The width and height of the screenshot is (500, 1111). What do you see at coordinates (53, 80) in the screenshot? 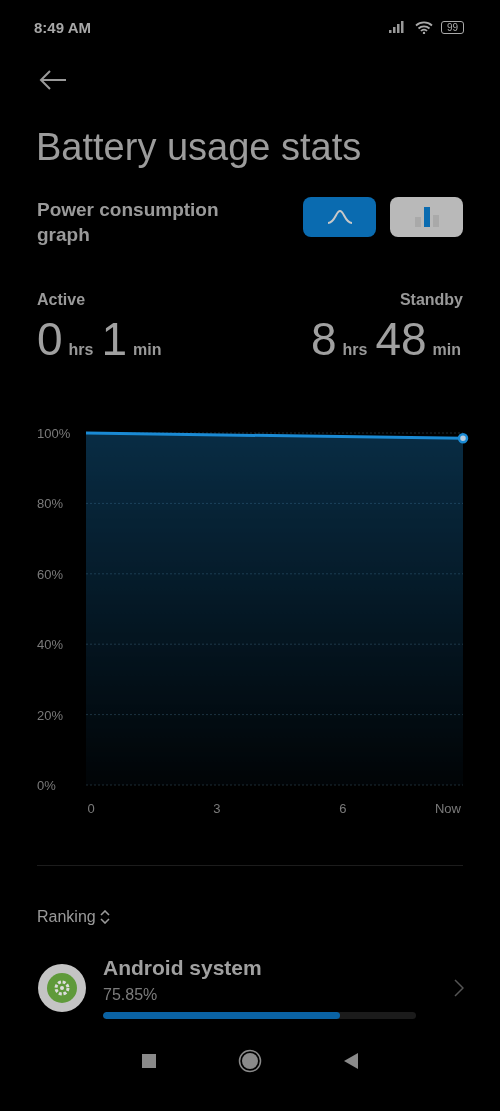
I see `back-button` at bounding box center [53, 80].